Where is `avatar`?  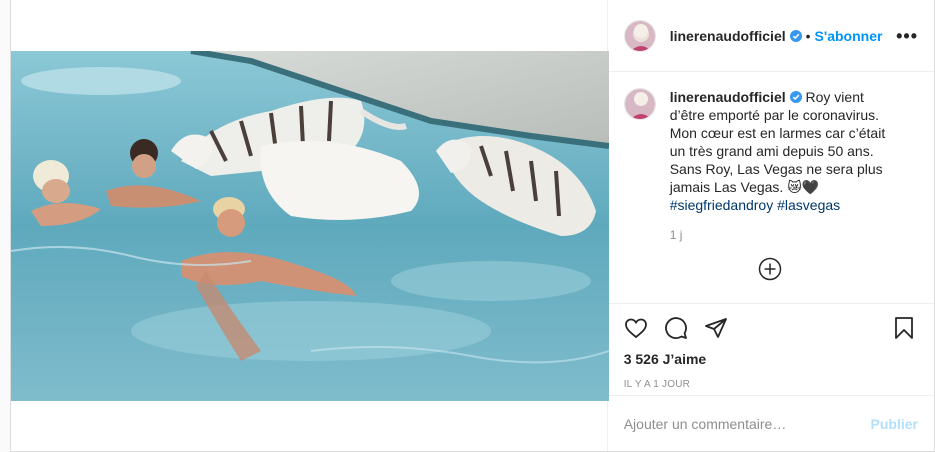
avatar is located at coordinates (639, 35).